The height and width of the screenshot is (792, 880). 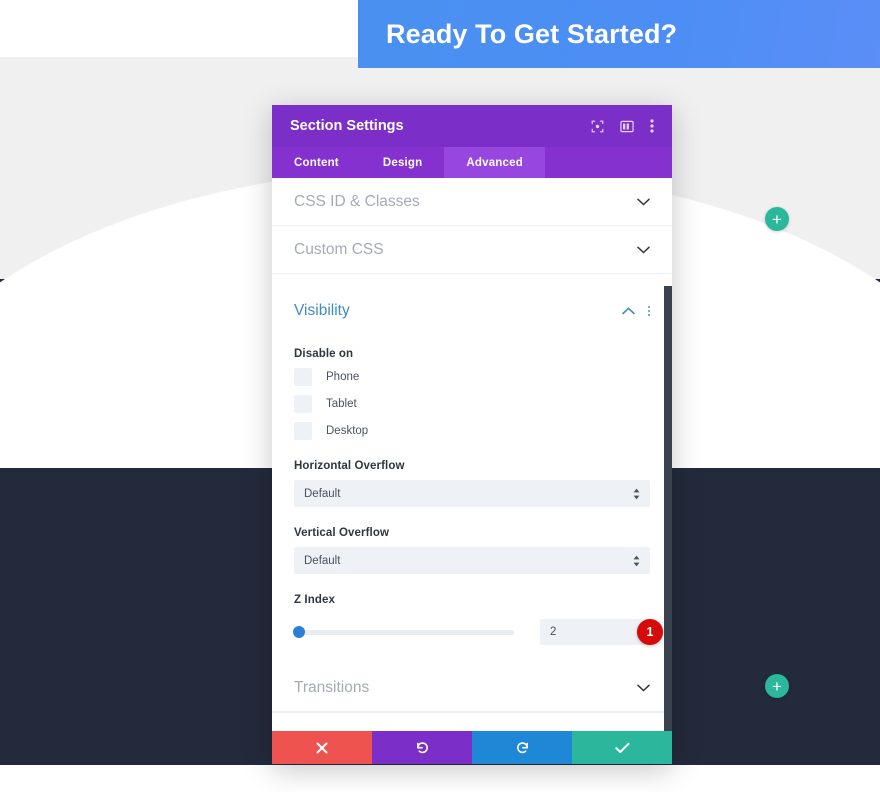 What do you see at coordinates (403, 632) in the screenshot?
I see `z-index-slider` at bounding box center [403, 632].